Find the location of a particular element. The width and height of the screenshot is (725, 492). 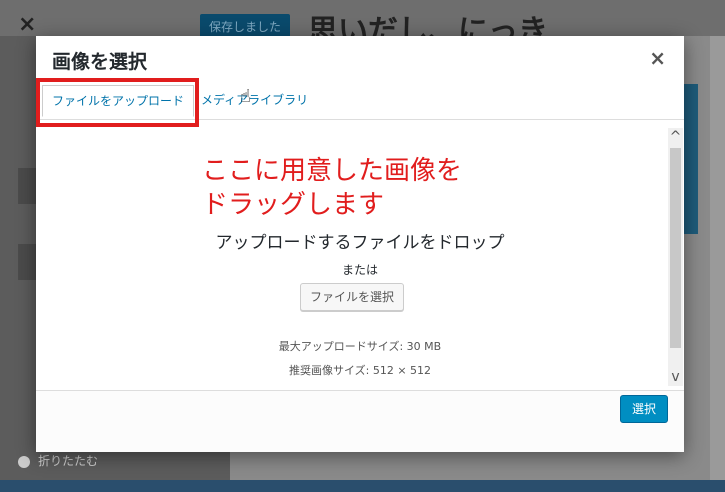

max-upload-size: 最大アップロードサイズ: 30 MB is located at coordinates (360, 346).